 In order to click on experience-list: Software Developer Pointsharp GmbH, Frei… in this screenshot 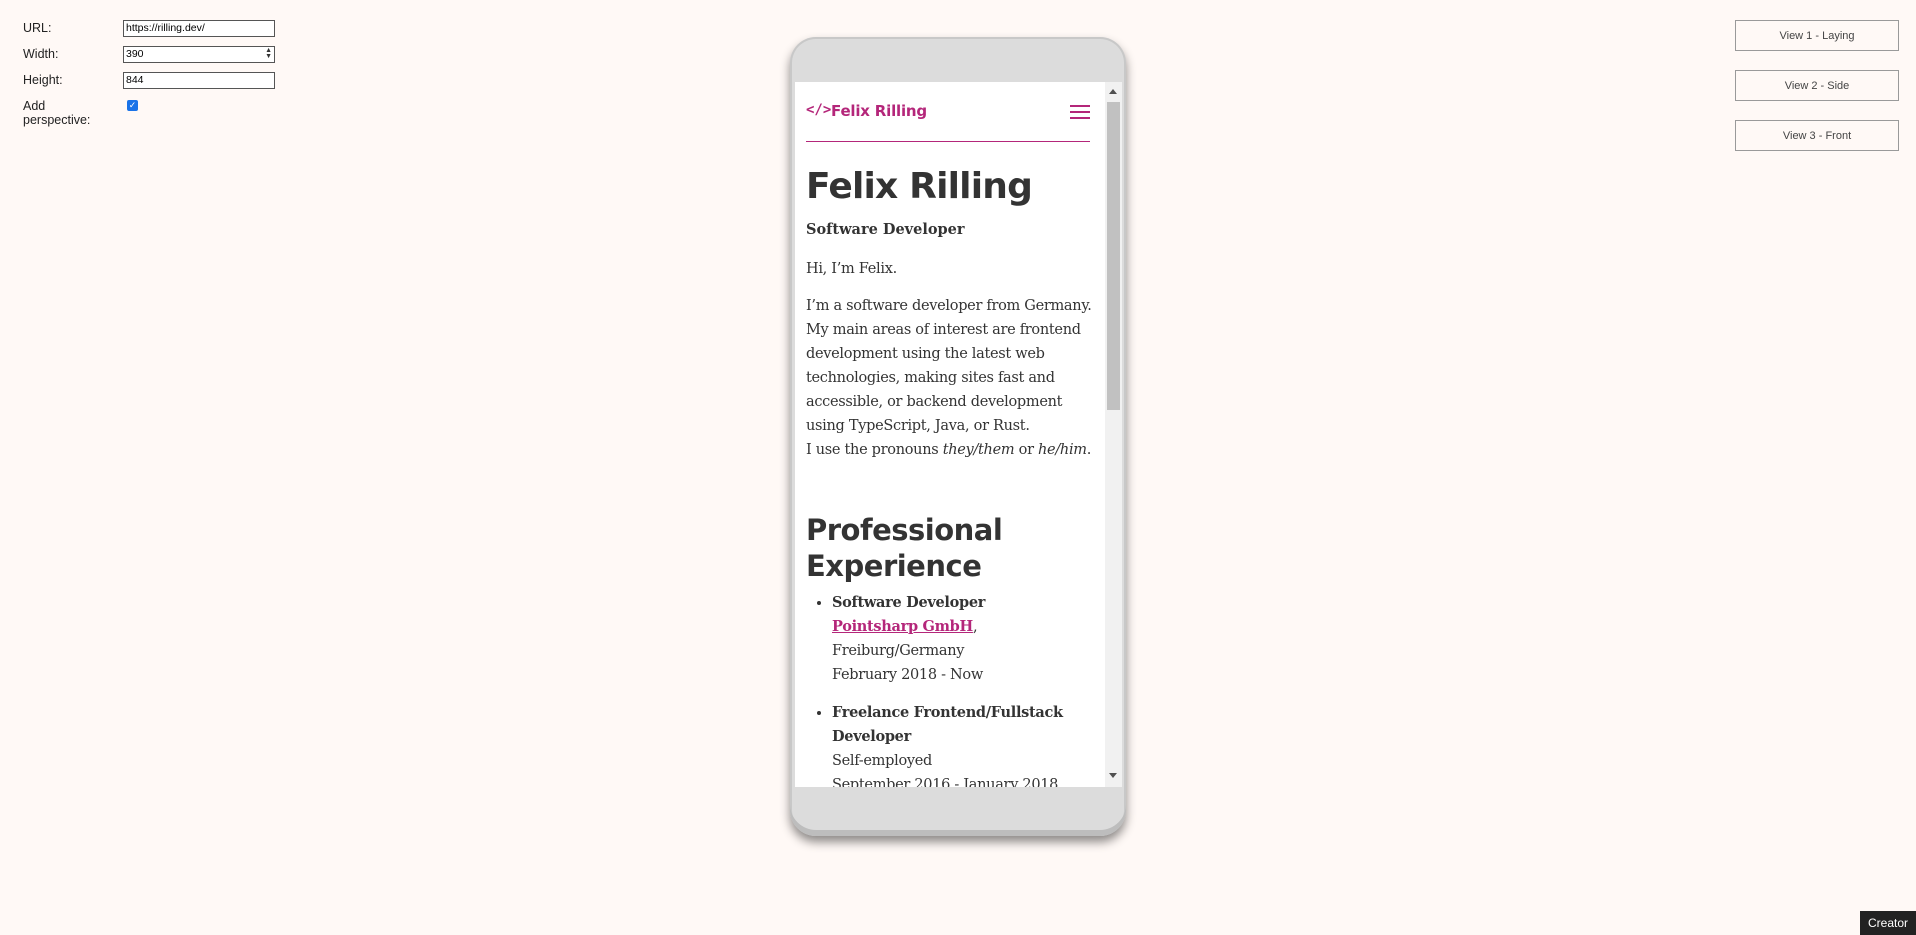, I will do `click(964, 689)`.